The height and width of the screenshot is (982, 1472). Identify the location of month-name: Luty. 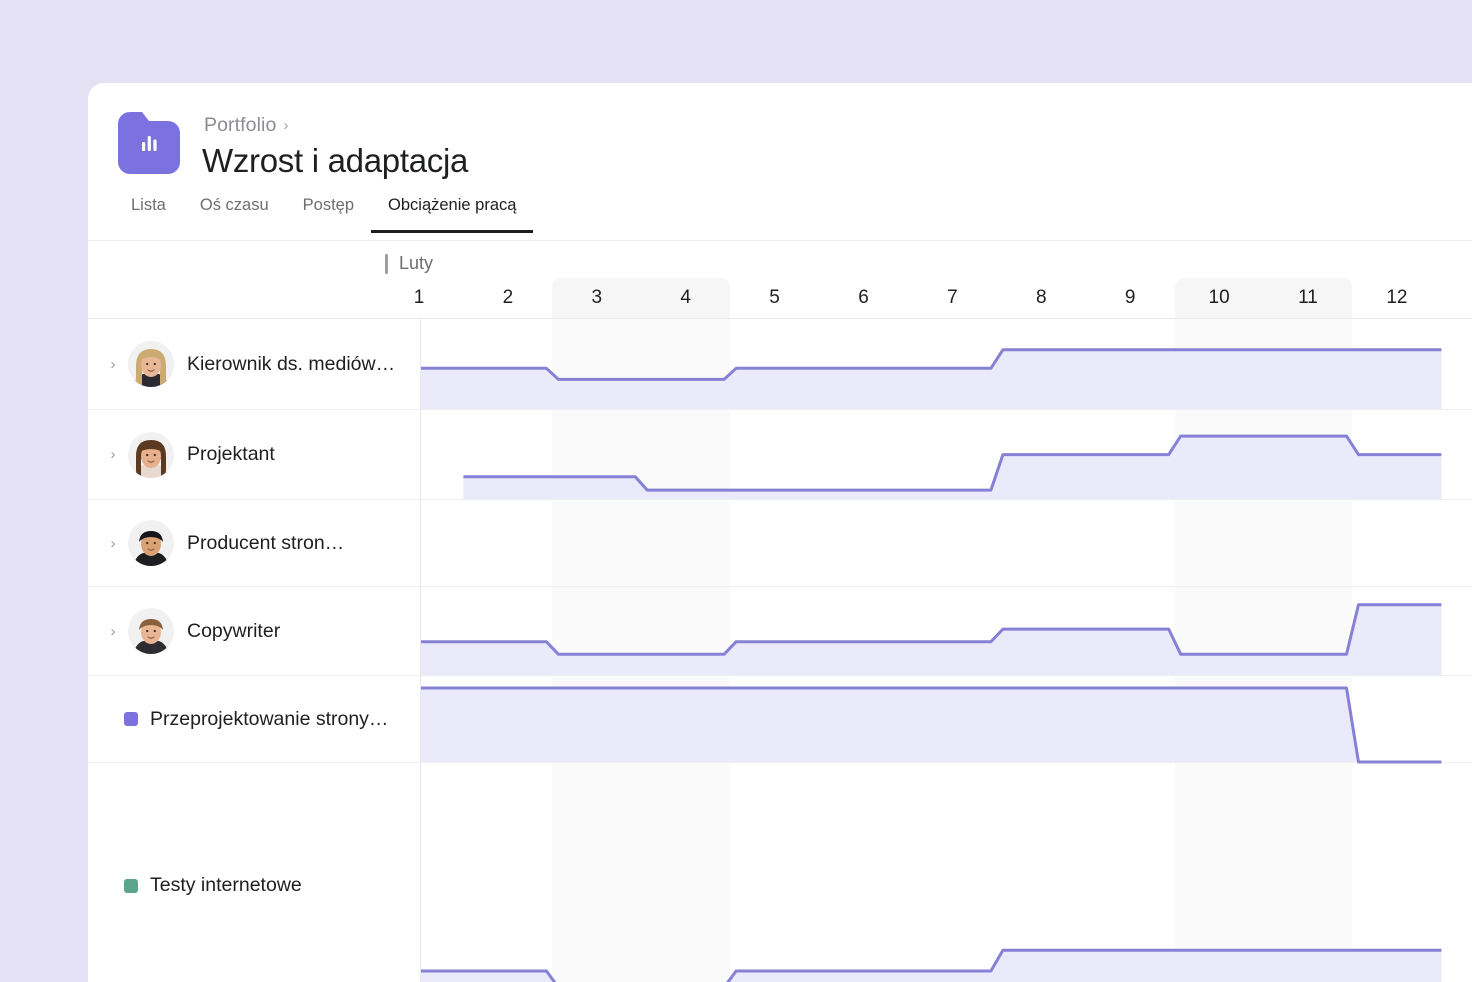
(416, 263).